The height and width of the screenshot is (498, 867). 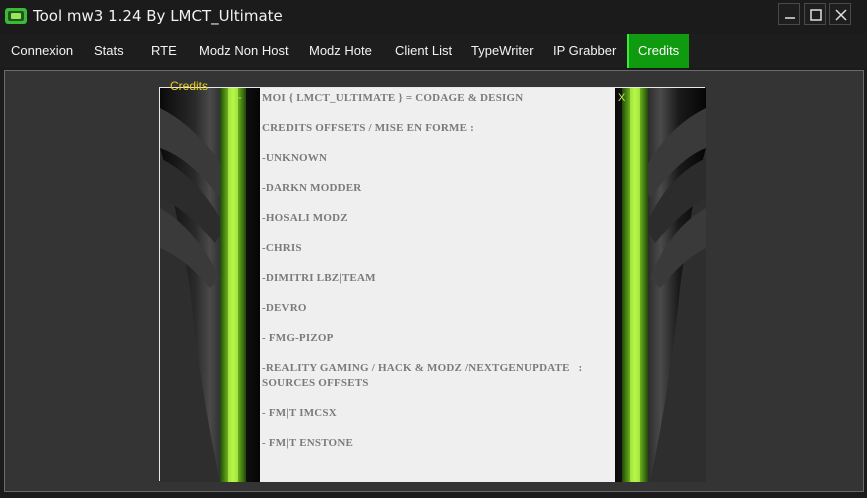 I want to click on credit-line: - FMG-PiZop, so click(x=298, y=338).